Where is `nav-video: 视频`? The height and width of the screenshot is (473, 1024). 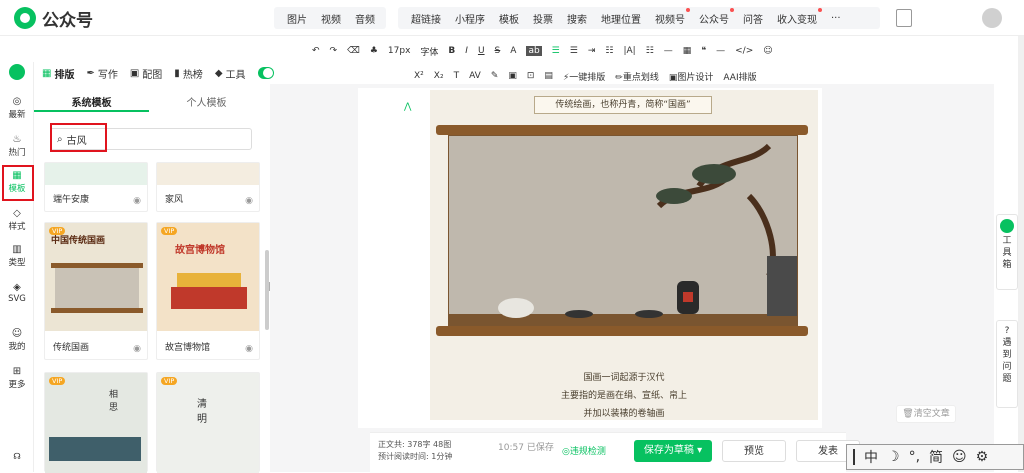 nav-video: 视频 is located at coordinates (331, 18).